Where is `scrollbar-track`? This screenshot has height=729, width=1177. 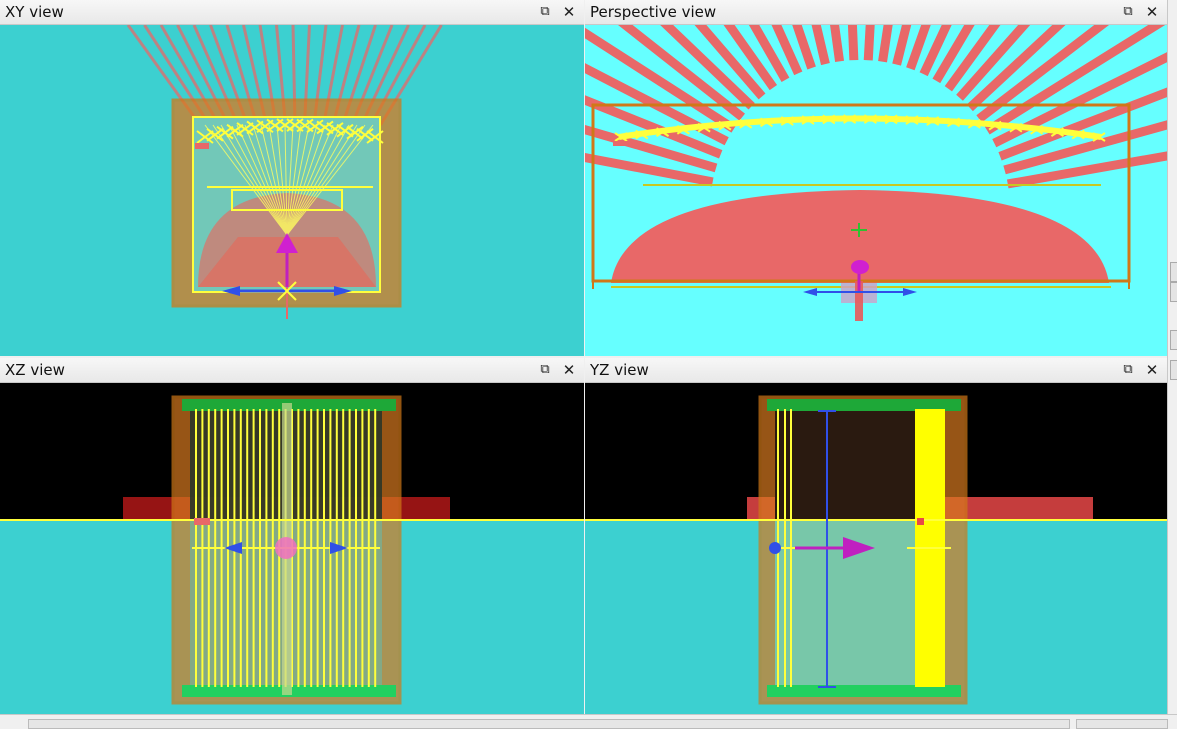
scrollbar-track is located at coordinates (549, 724).